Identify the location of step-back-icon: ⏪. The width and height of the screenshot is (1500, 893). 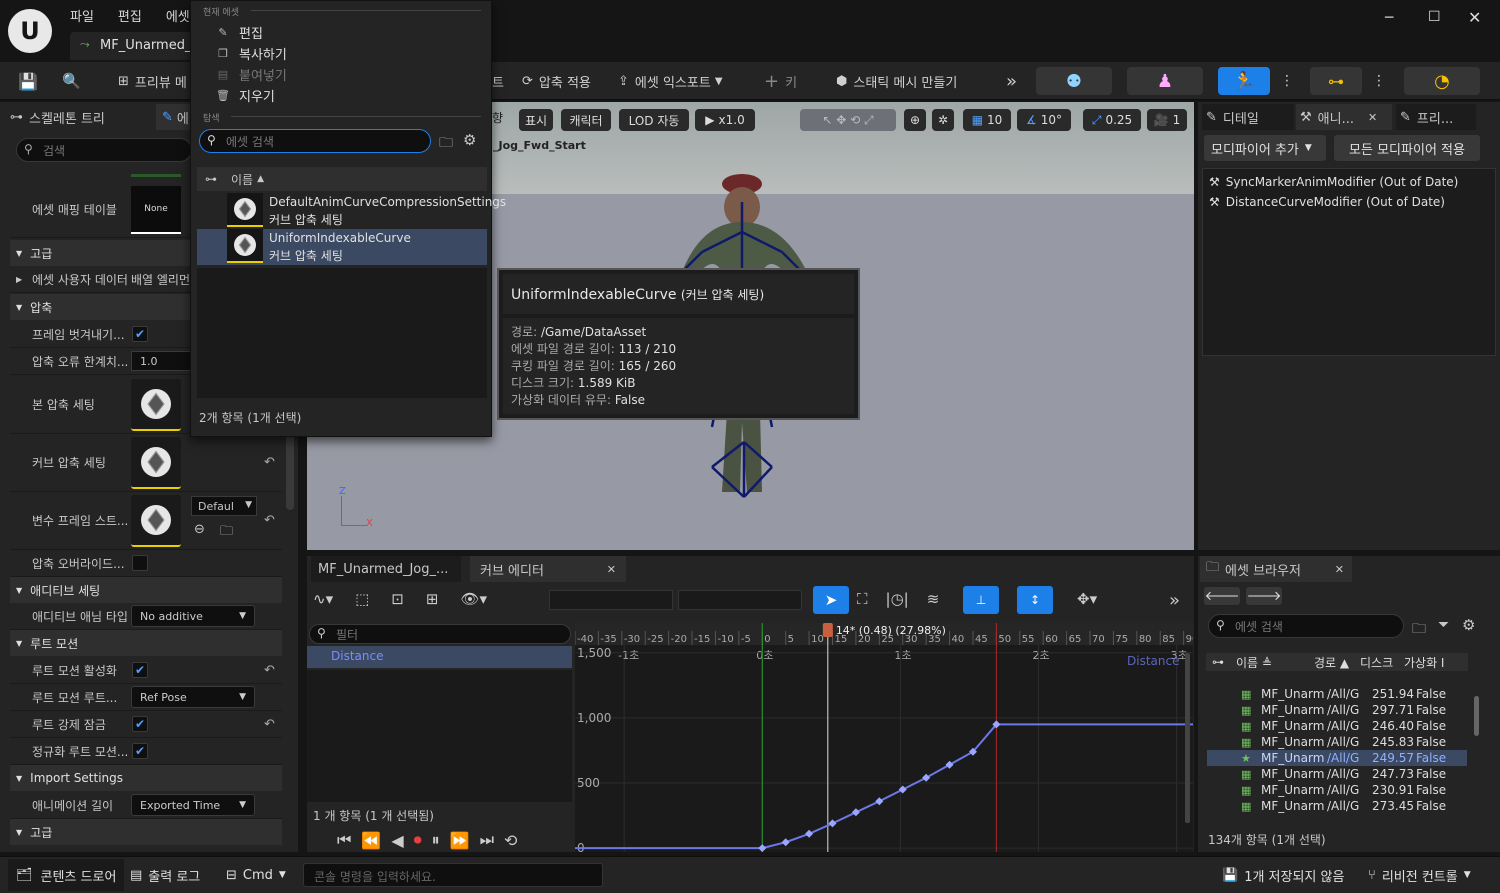
(371, 840).